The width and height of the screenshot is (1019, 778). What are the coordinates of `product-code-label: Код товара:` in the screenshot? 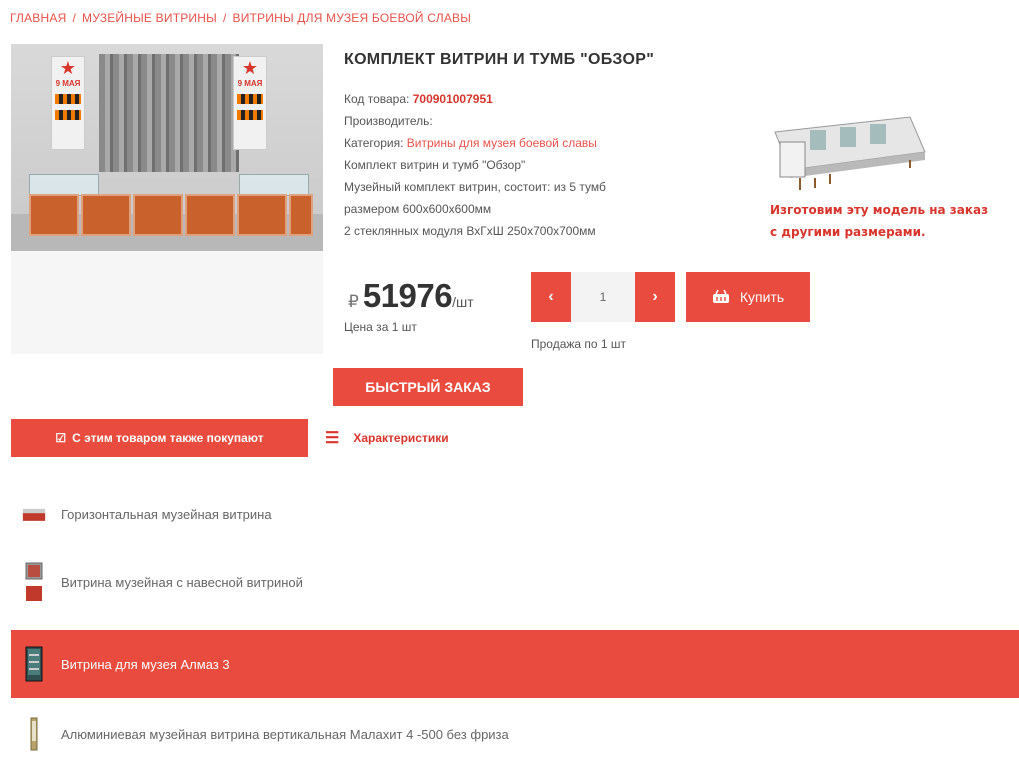 It's located at (377, 99).